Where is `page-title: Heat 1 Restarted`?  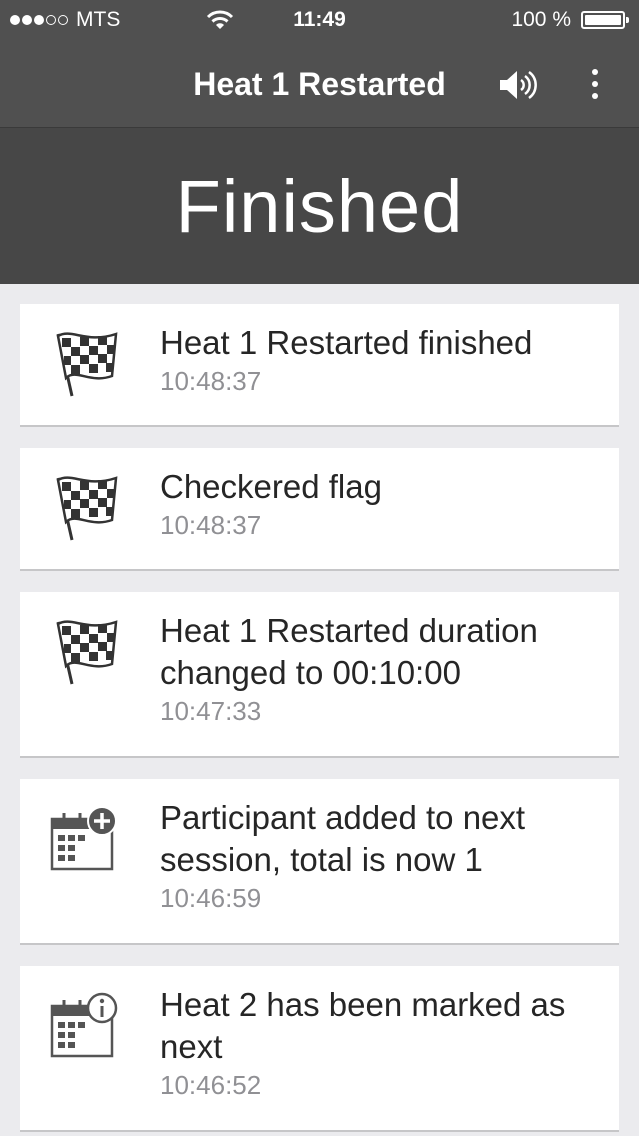 page-title: Heat 1 Restarted is located at coordinates (319, 84).